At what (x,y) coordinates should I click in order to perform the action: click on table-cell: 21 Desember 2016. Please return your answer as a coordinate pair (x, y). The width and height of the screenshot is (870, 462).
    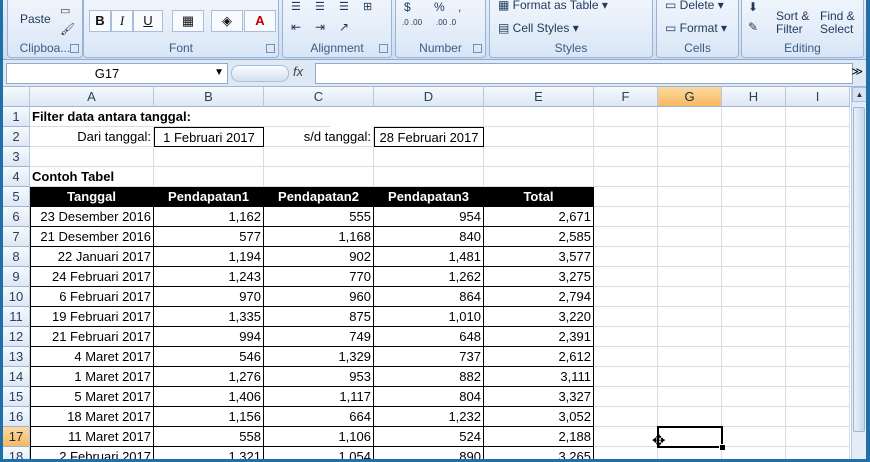
    Looking at the image, I should click on (92, 237).